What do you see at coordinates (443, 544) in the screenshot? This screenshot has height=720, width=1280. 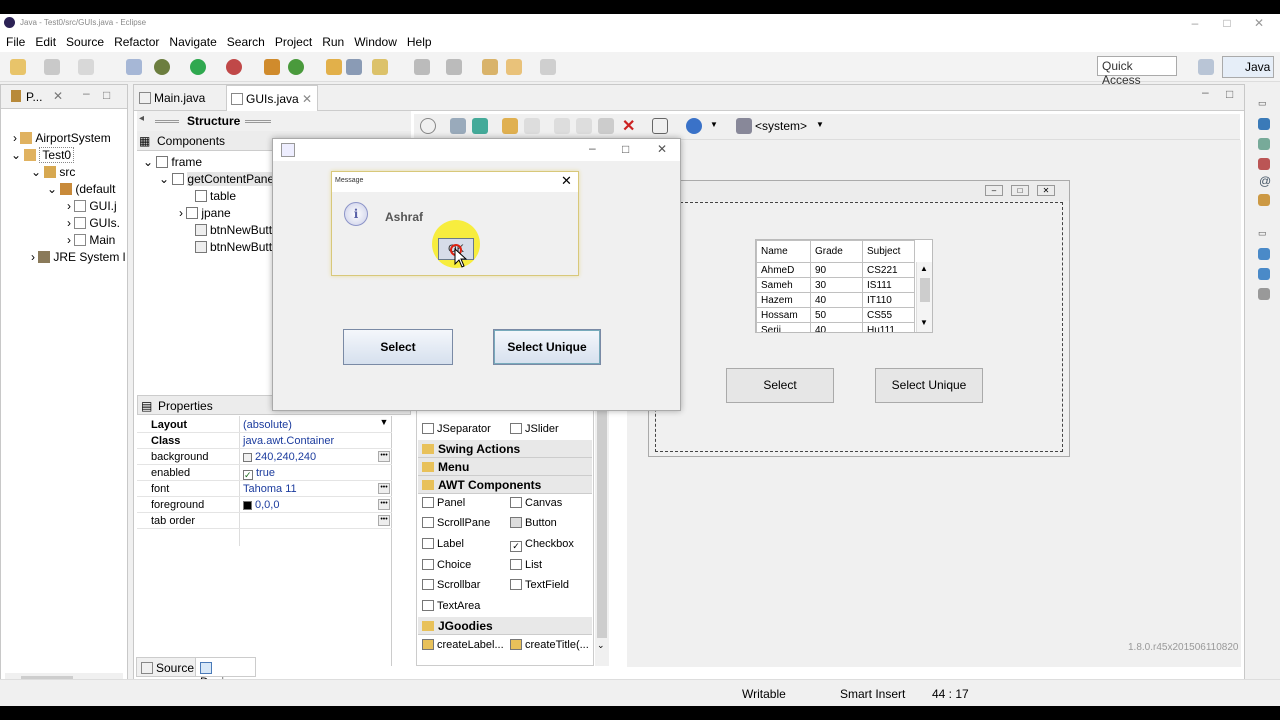 I see `palette-label: Label` at bounding box center [443, 544].